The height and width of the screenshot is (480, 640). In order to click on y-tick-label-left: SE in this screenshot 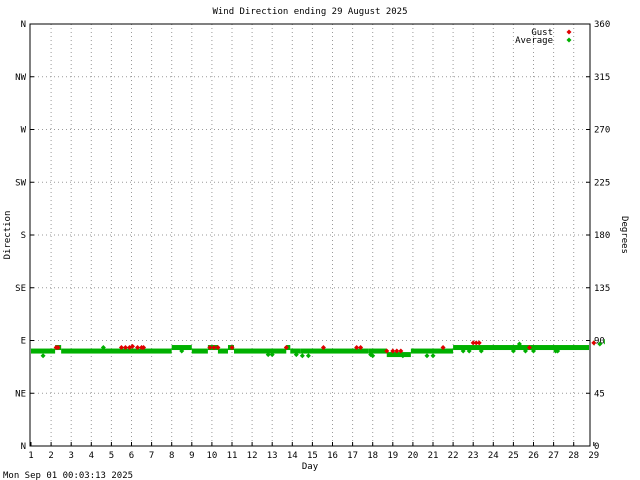, I will do `click(20, 289)`.